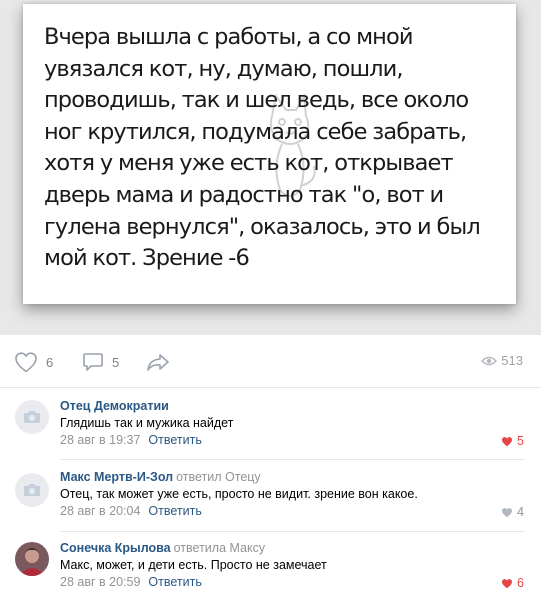 The height and width of the screenshot is (599, 541). What do you see at coordinates (50, 362) in the screenshot?
I see `likes-count: 6` at bounding box center [50, 362].